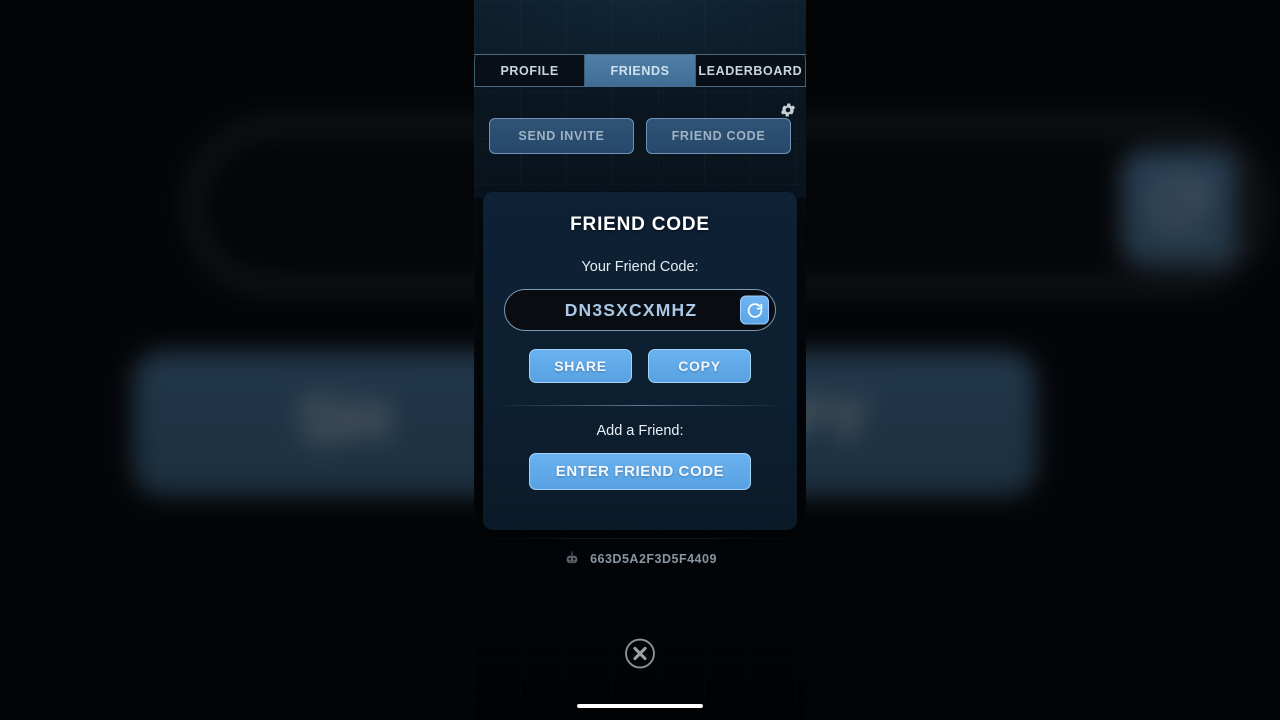 The width and height of the screenshot is (1280, 720). Describe the element at coordinates (631, 309) in the screenshot. I see `friend-code-value: DN3SXCXMHZ` at that location.